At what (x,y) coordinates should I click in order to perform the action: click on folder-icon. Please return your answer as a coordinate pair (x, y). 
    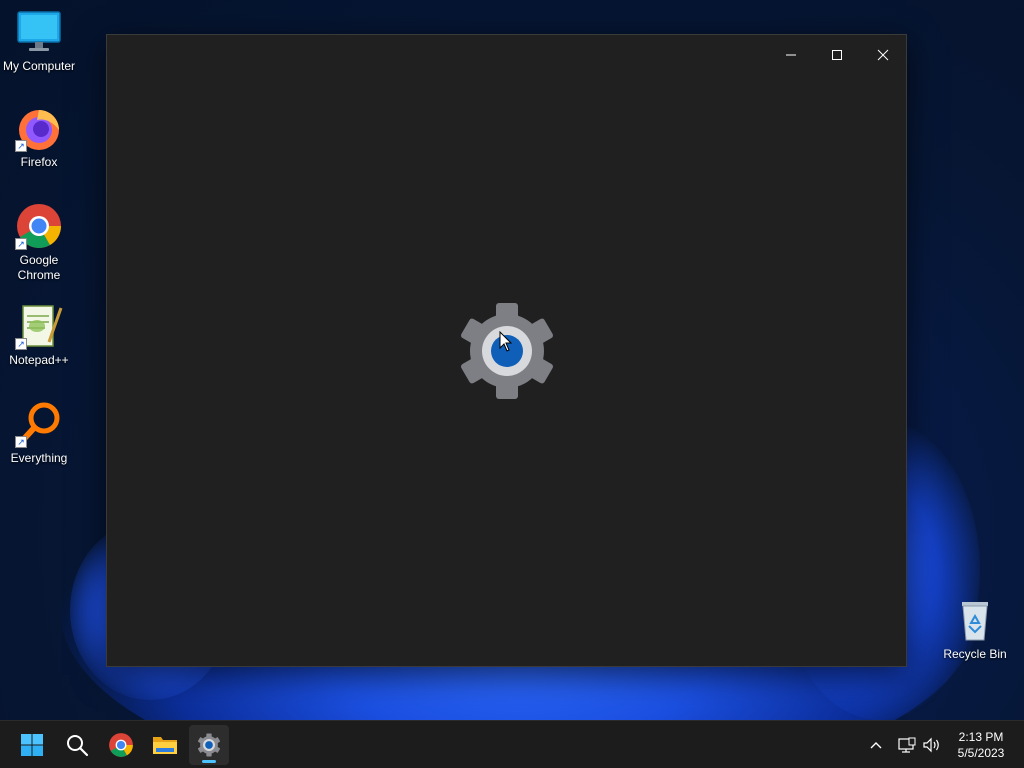
    Looking at the image, I should click on (165, 745).